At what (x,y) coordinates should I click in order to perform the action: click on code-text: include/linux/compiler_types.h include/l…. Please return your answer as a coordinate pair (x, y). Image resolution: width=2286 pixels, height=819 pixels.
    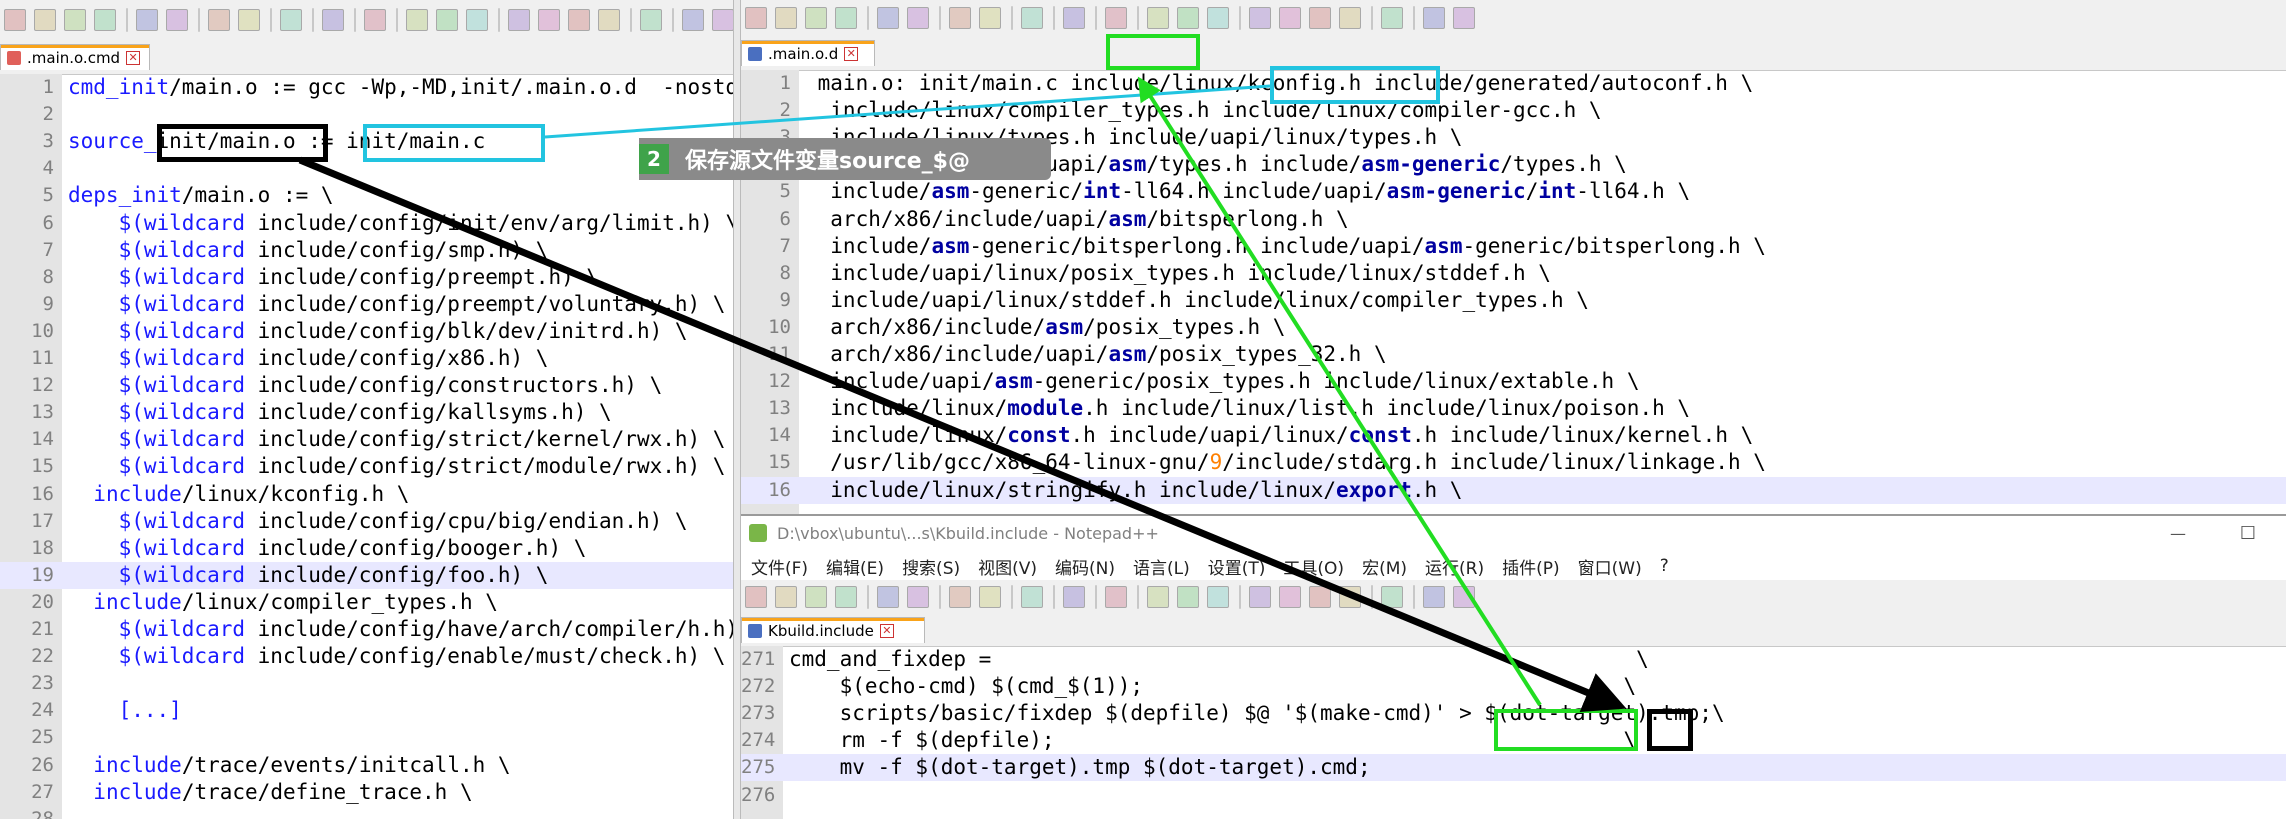
    Looking at the image, I should click on (1203, 110).